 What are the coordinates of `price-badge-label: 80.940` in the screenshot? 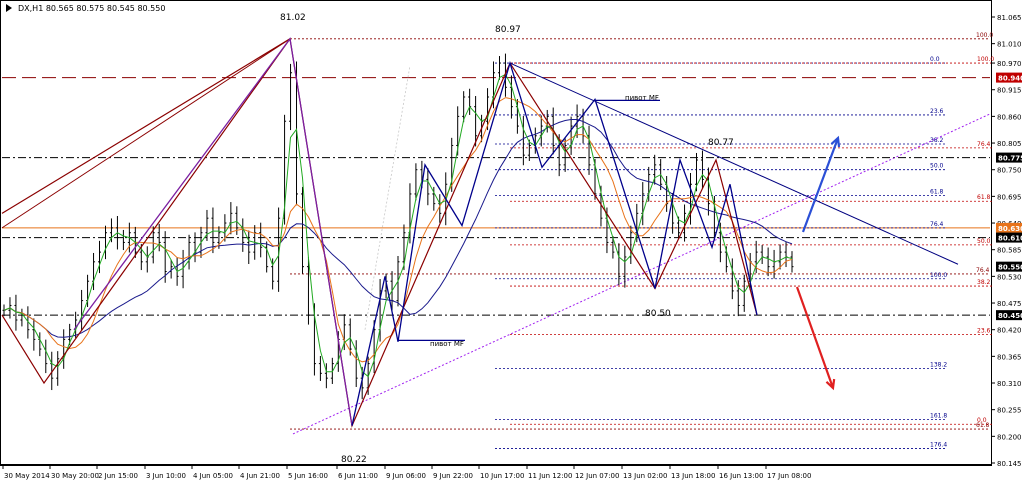 It's located at (1011, 79).